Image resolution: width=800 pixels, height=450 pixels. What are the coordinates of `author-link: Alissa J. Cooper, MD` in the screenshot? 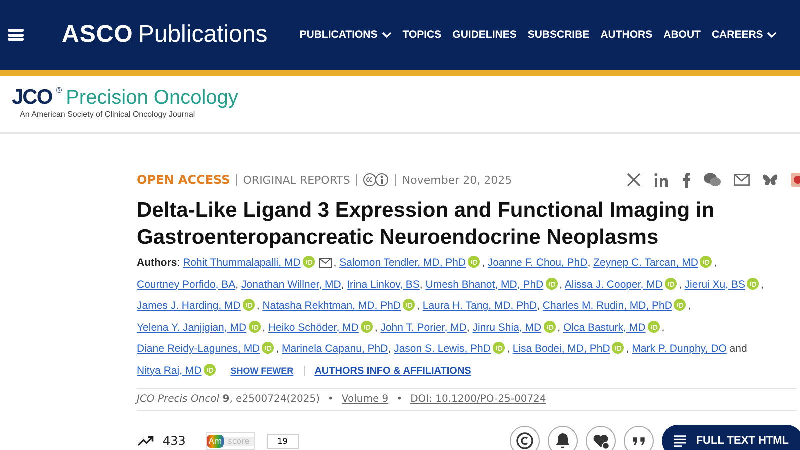 It's located at (613, 284).